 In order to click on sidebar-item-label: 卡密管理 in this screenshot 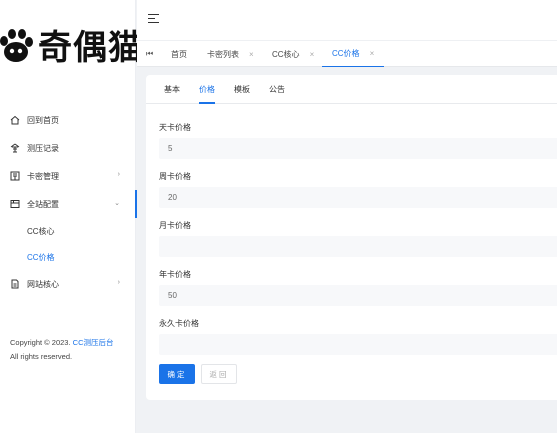, I will do `click(43, 176)`.